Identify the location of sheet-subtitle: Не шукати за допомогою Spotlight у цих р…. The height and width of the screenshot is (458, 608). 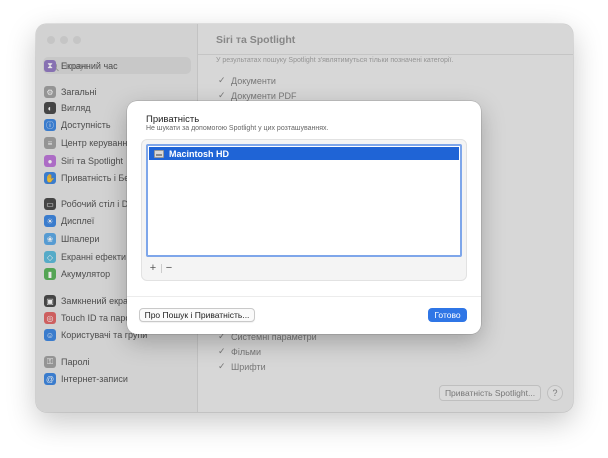
(237, 128).